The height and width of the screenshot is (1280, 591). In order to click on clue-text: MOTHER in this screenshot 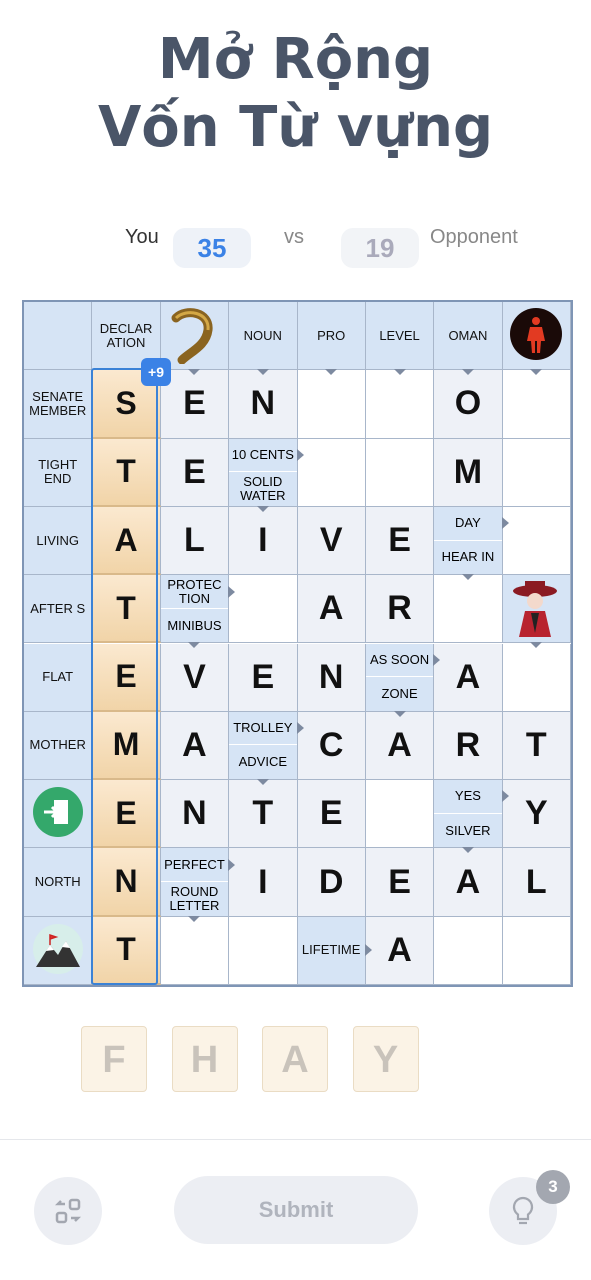, I will do `click(57, 745)`.